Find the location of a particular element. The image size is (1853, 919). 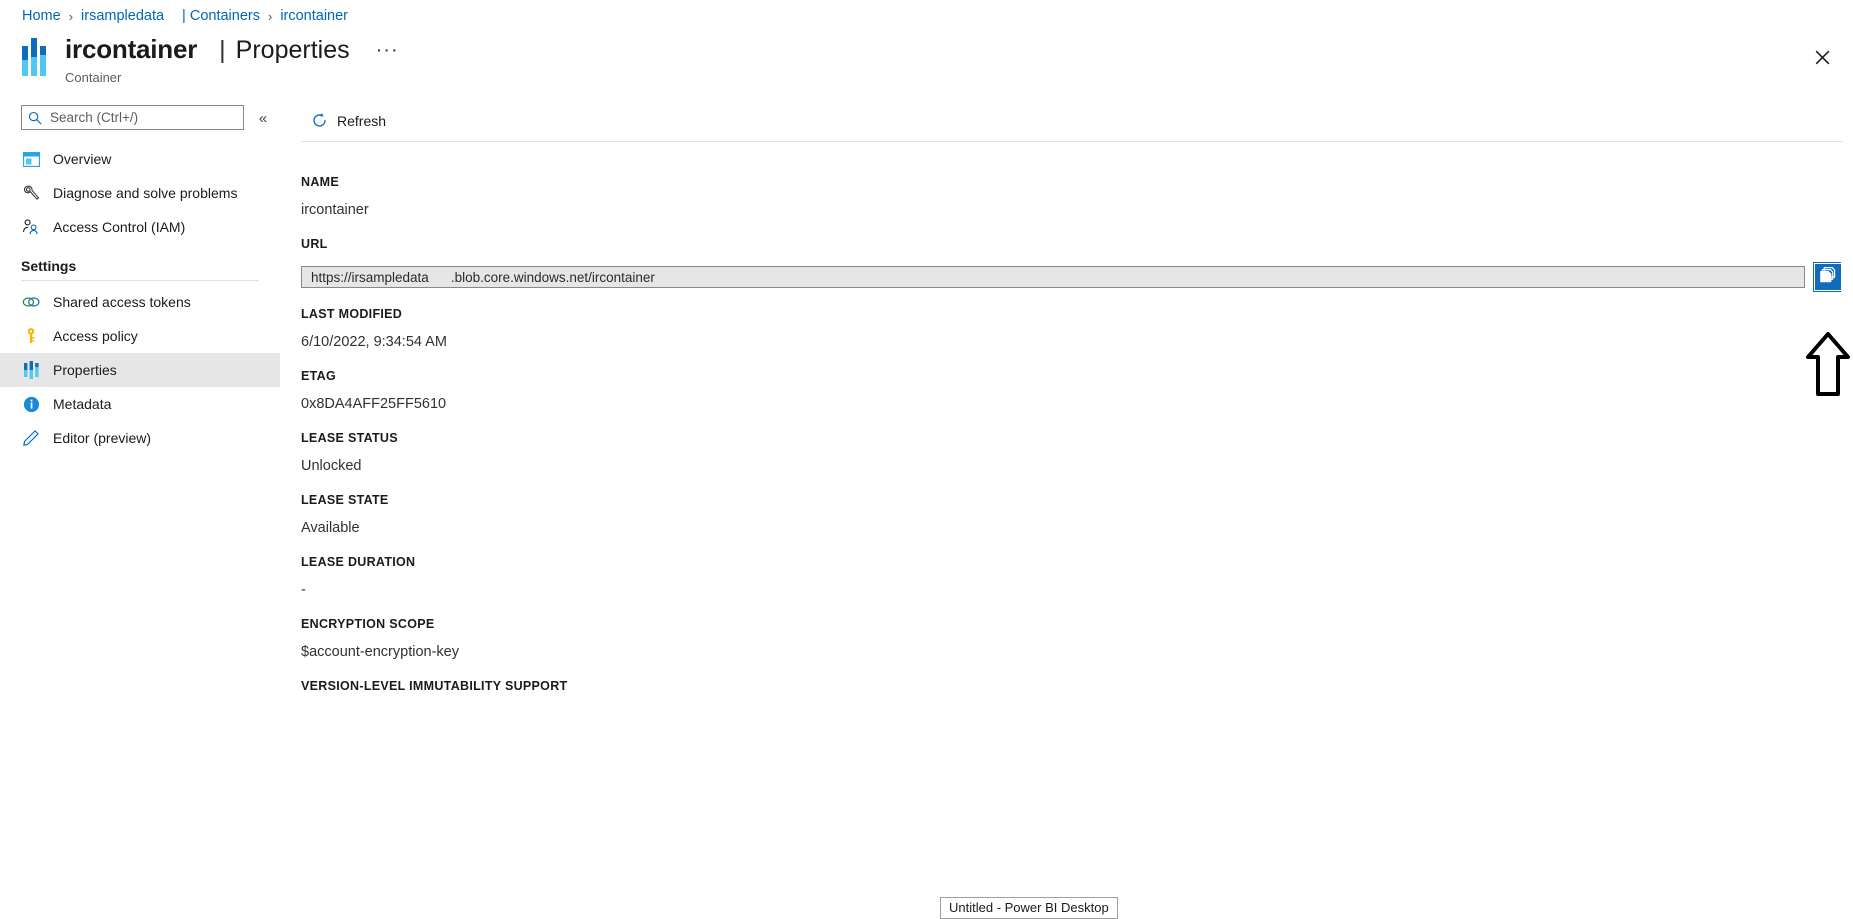

copy-to-clipboard-button is located at coordinates (1827, 277).